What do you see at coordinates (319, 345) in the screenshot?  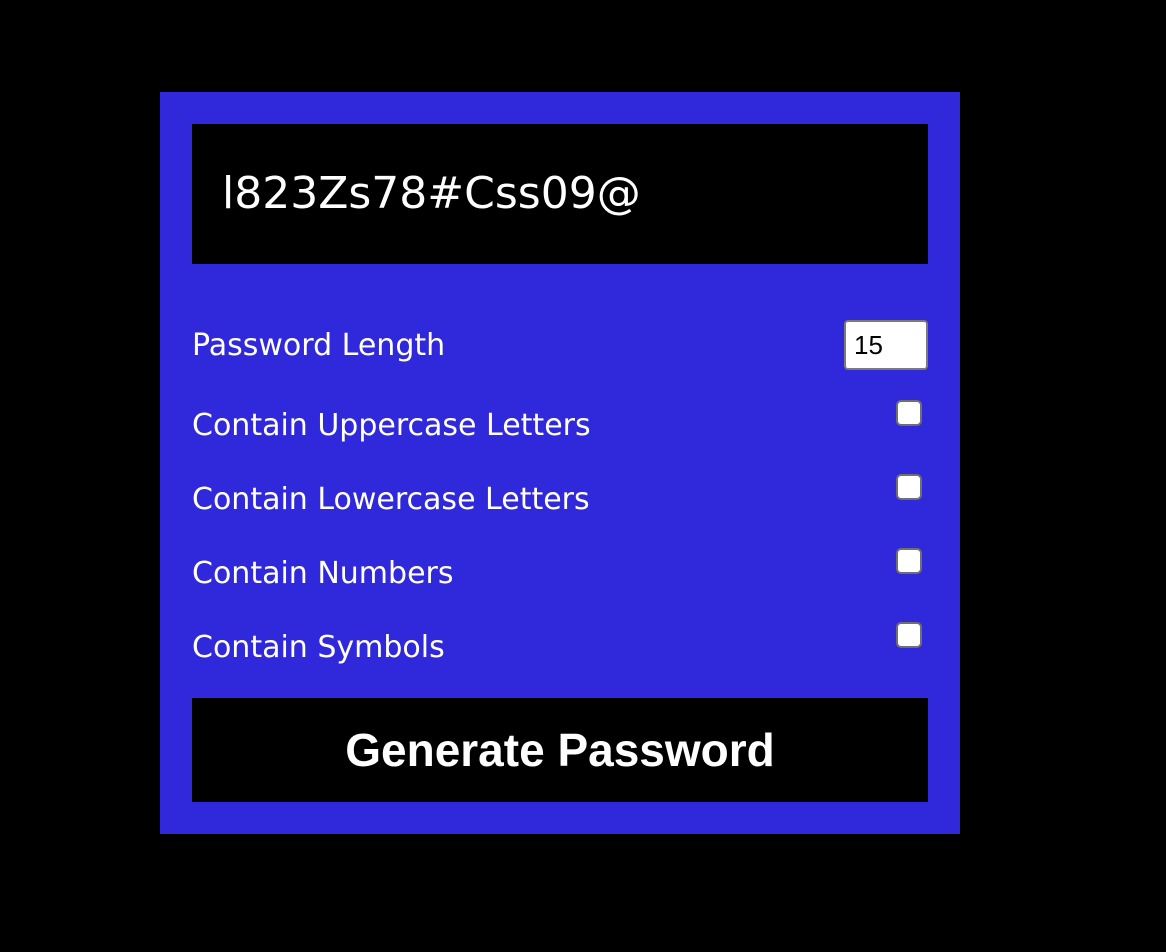 I see `password-length-label: Password Length` at bounding box center [319, 345].